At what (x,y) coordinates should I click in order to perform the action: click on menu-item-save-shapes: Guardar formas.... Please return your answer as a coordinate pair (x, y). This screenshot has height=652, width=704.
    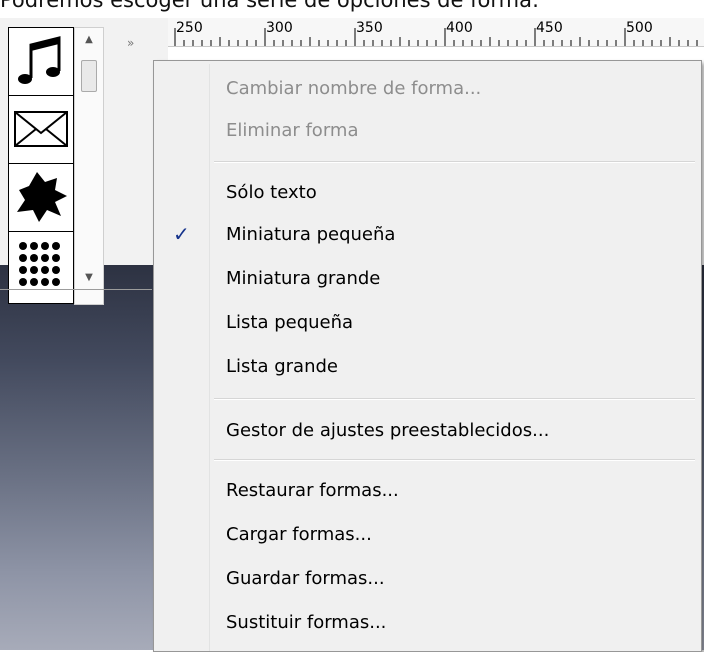
    Looking at the image, I should click on (427, 579).